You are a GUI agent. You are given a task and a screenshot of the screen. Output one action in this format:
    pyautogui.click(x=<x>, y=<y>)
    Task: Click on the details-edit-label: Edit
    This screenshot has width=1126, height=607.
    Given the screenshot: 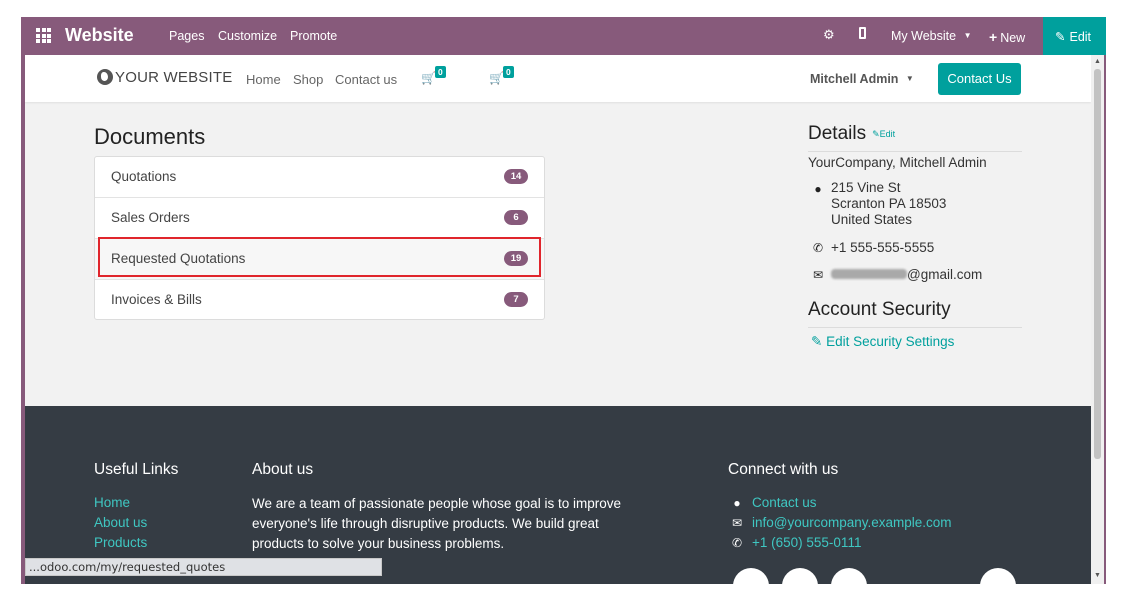 What is the action you would take?
    pyautogui.click(x=887, y=134)
    